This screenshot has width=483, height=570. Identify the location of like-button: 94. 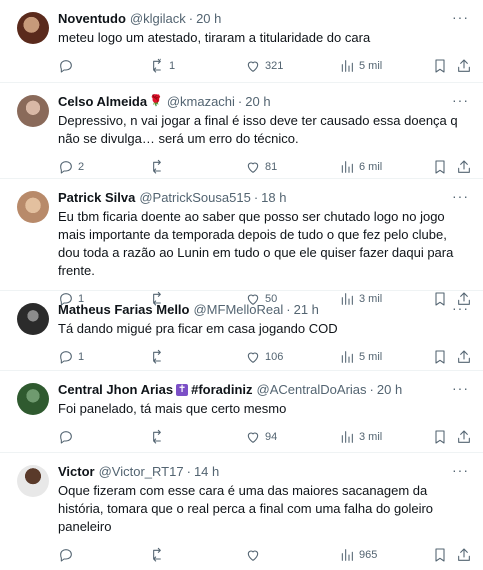
(261, 437).